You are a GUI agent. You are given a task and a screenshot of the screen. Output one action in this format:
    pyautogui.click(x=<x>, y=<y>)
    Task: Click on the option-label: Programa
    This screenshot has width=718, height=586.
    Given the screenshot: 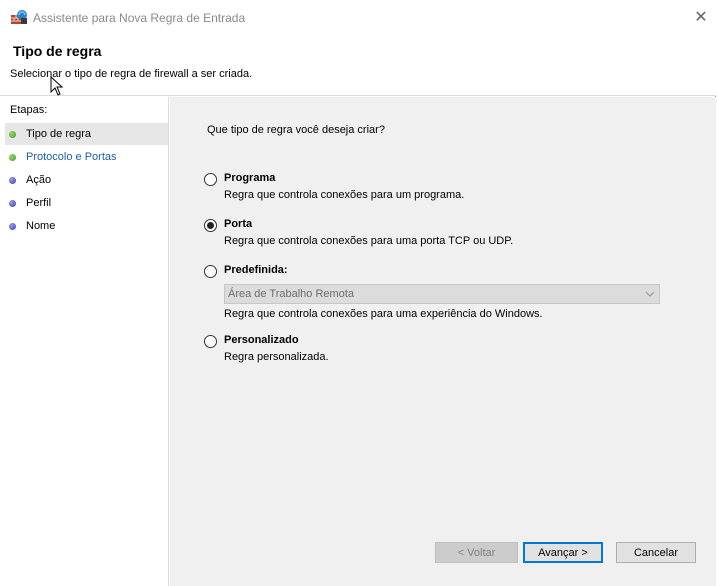 What is the action you would take?
    pyautogui.click(x=249, y=178)
    